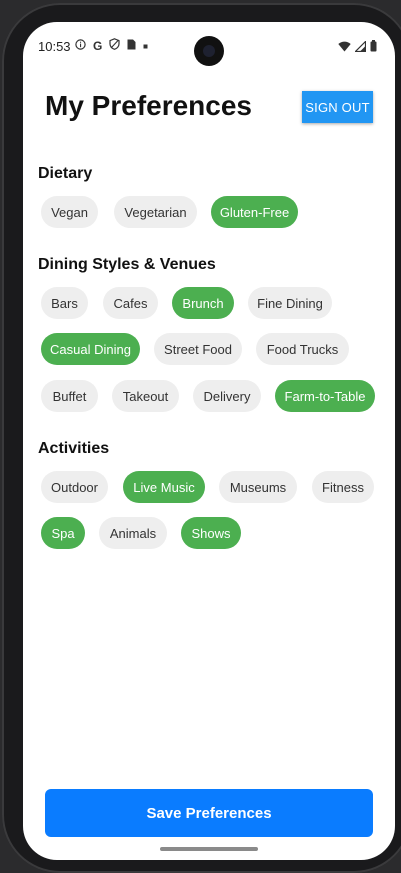  I want to click on chip-shows: Shows, so click(211, 533).